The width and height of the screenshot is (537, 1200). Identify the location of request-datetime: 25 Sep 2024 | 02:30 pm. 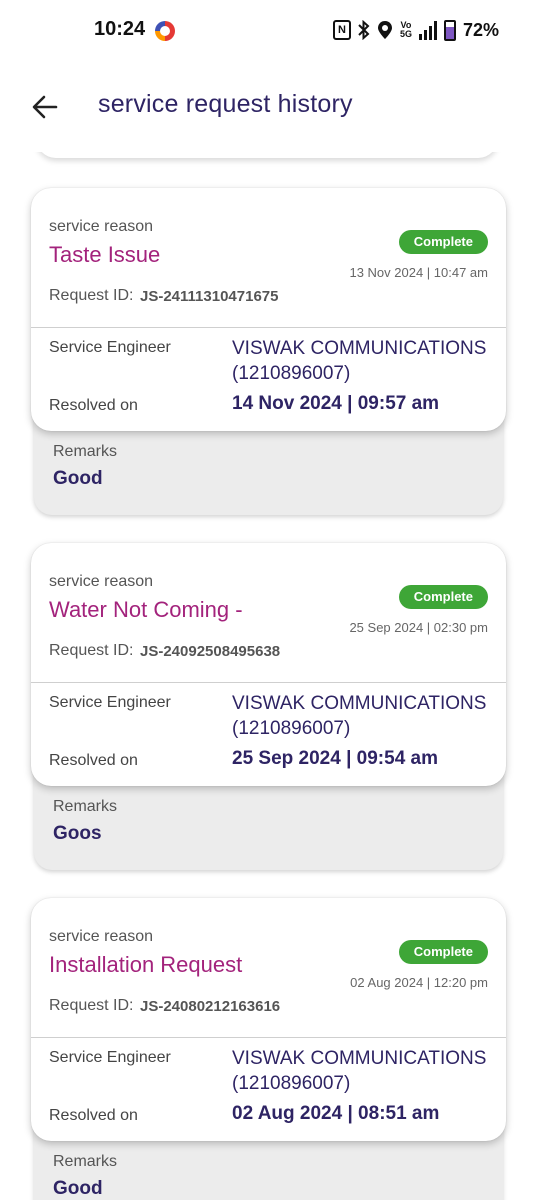
(418, 627).